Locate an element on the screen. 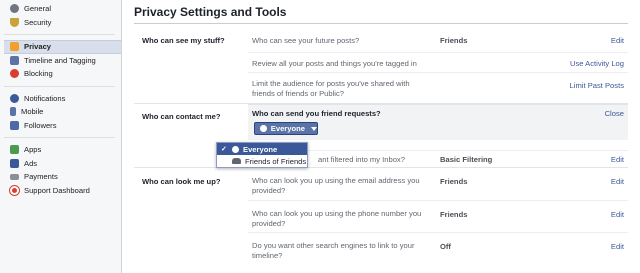  audience-dropdown-menu: ✓ Everyone Friends of Friends is located at coordinates (262, 155).